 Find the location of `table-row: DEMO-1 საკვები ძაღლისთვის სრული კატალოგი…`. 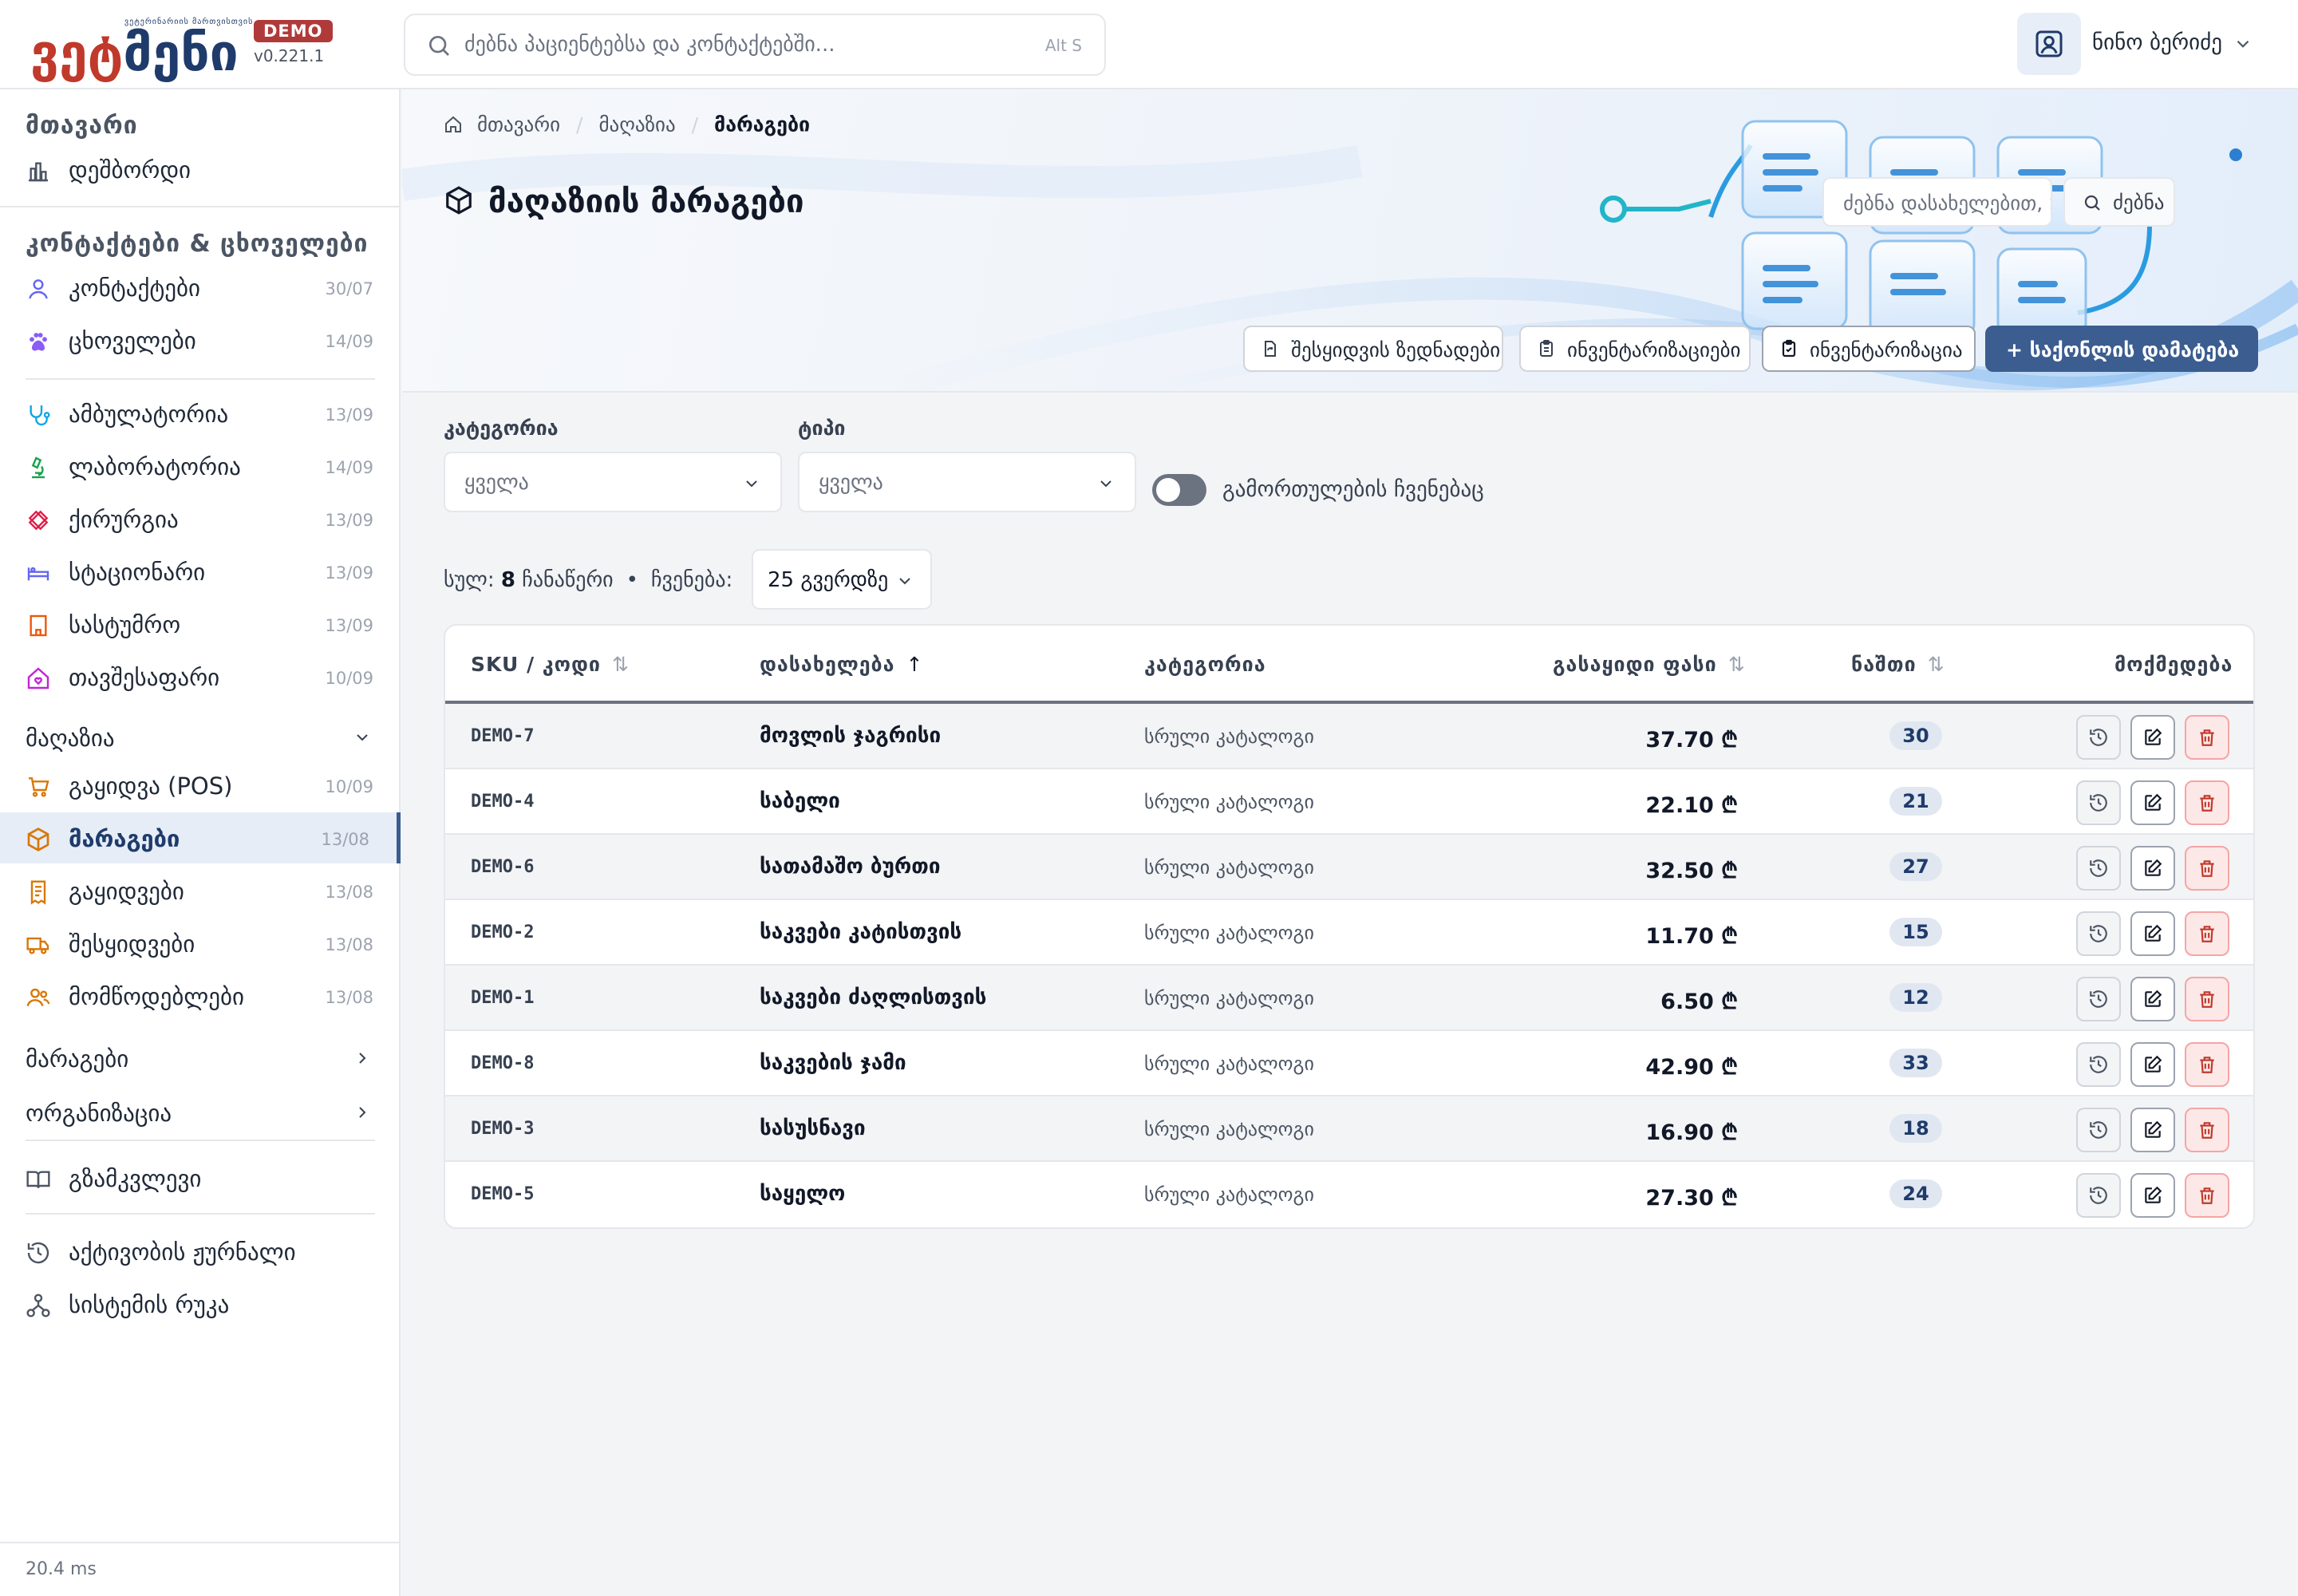

table-row: DEMO-1 საკვები ძაღლისთვის სრული კატალოგი… is located at coordinates (1349, 998).